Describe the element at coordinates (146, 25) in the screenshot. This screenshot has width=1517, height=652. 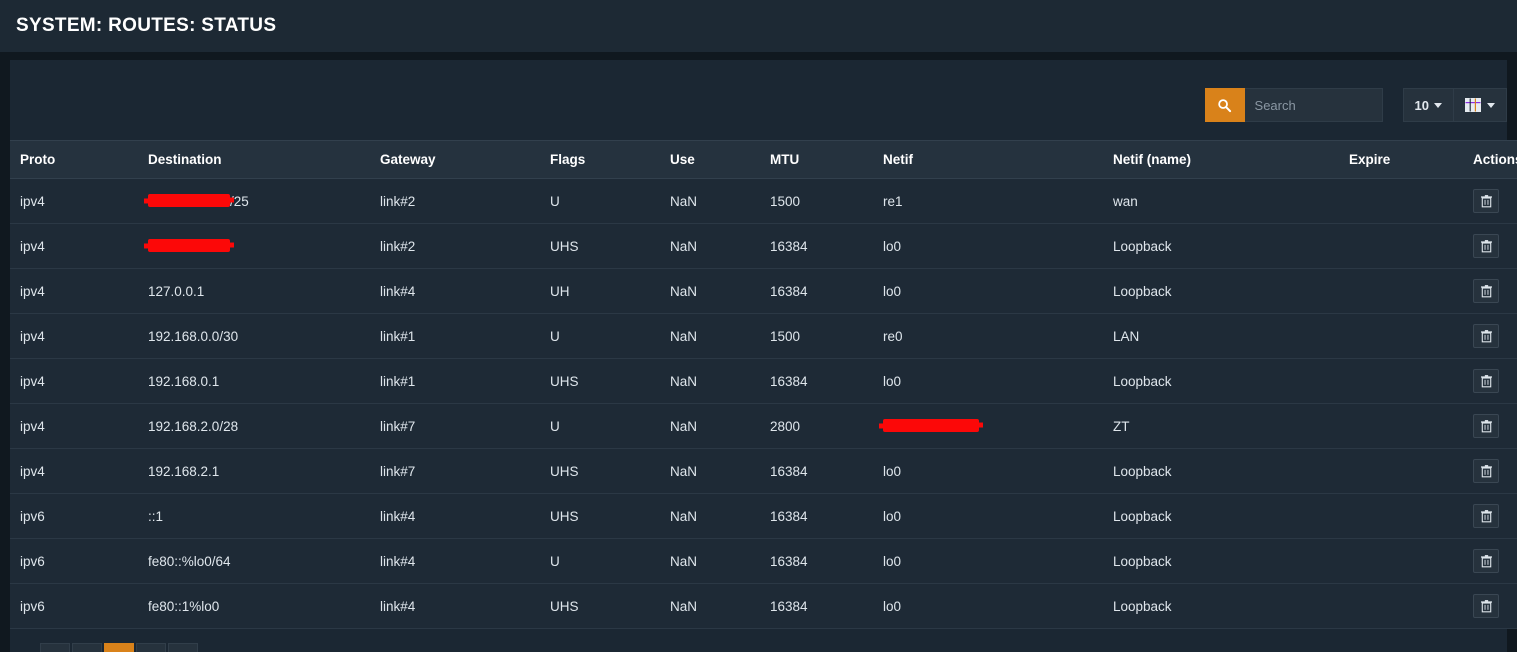
I see `page-title: SYSTEM: ROUTES: STATUS` at that location.